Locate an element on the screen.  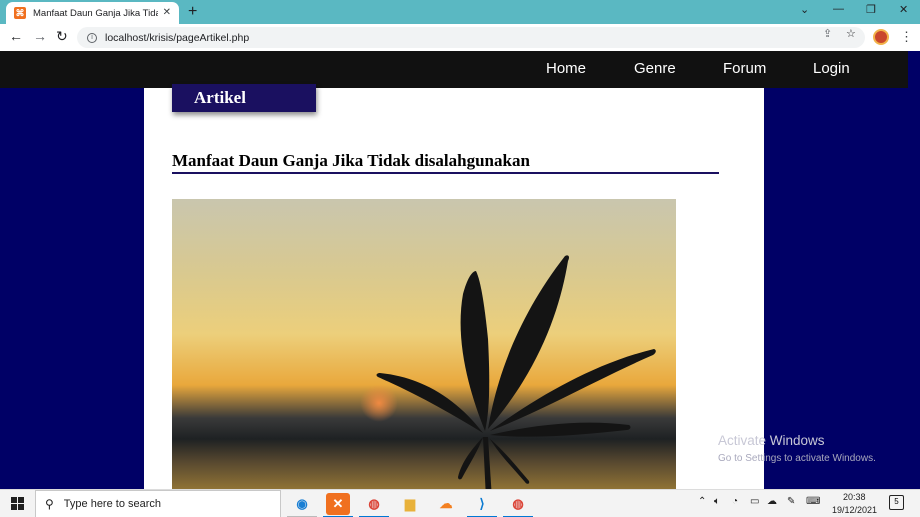
xampp-taskbar-icon: ✕ is located at coordinates (338, 505).